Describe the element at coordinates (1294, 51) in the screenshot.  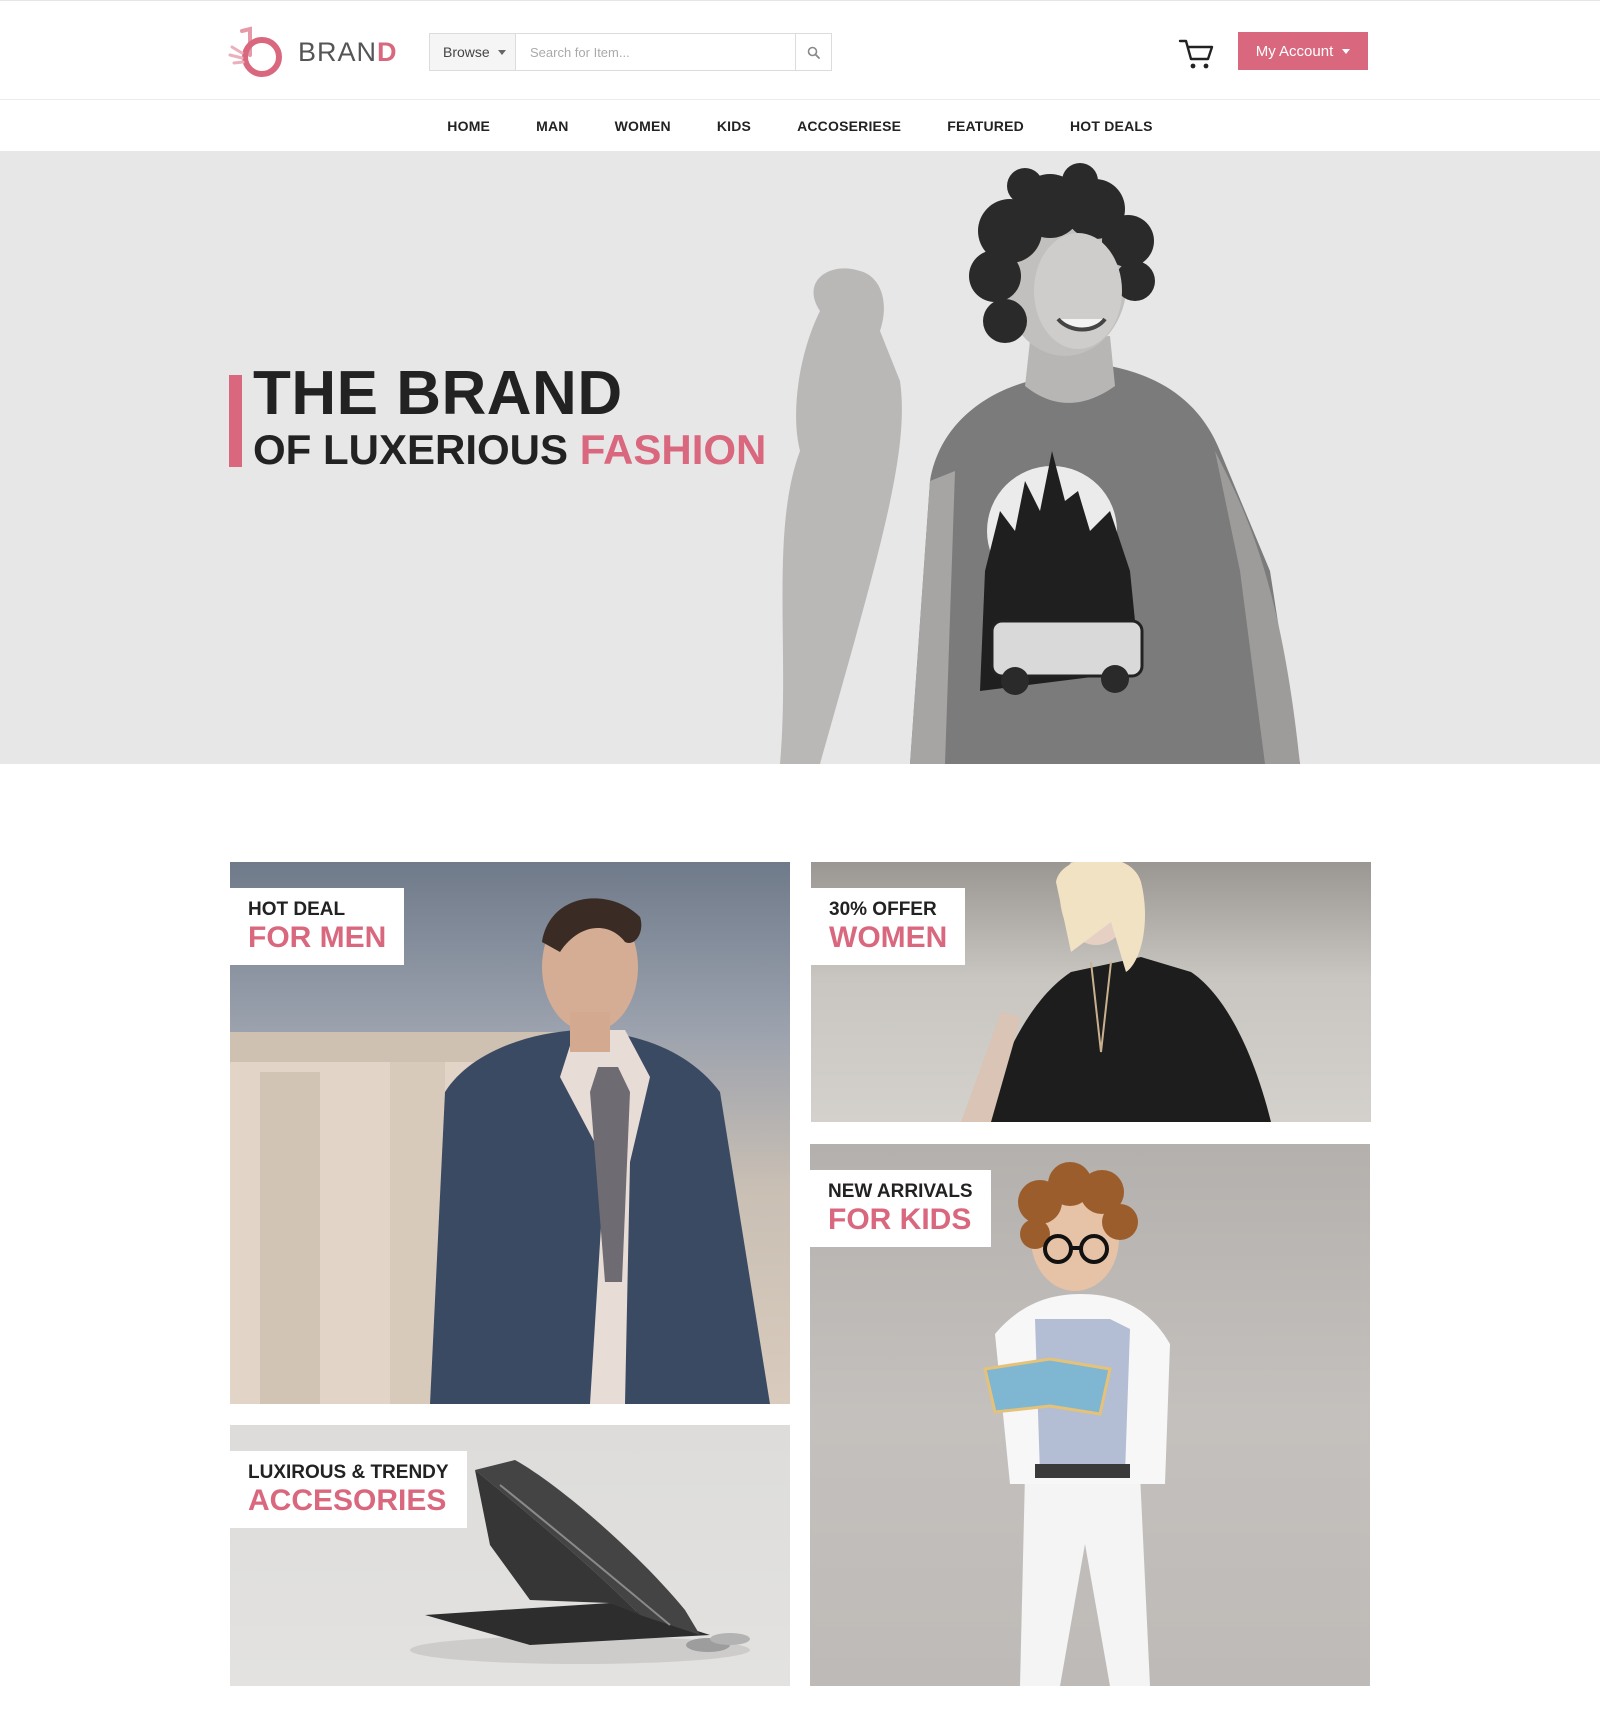
I see `my-account-label: My Account` at that location.